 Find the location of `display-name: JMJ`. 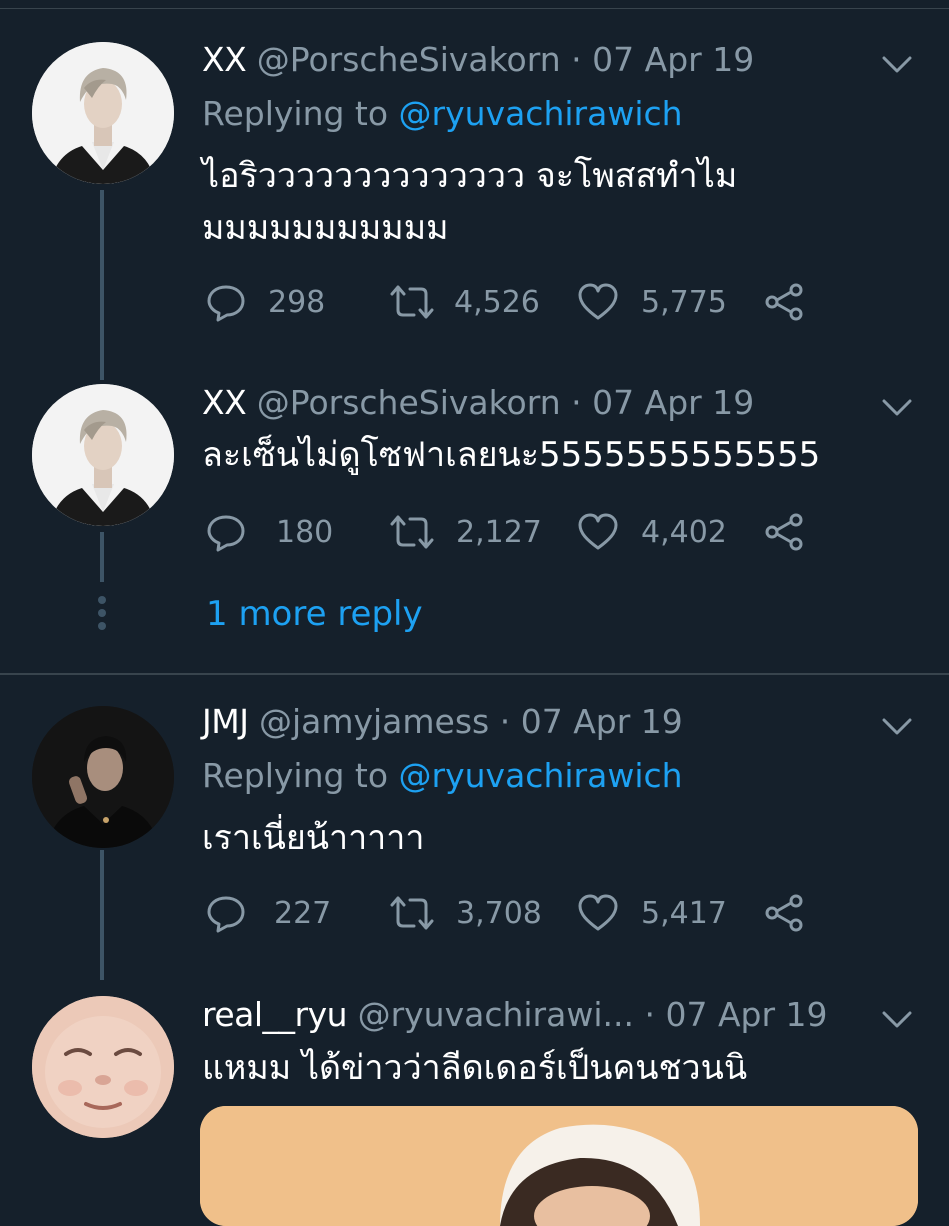

display-name: JMJ is located at coordinates (225, 721).